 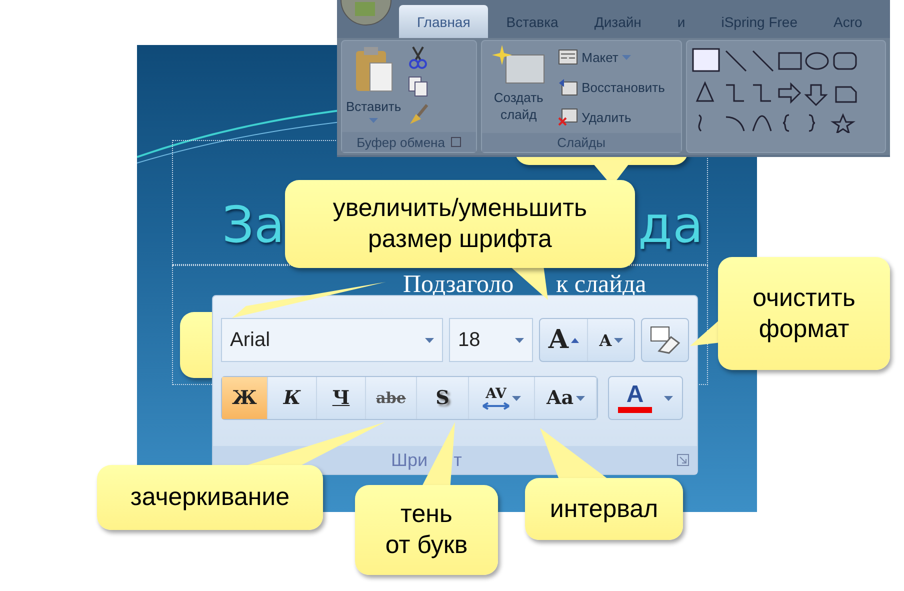 What do you see at coordinates (519, 87) in the screenshot?
I see `new-slide-button: Создать слайд` at bounding box center [519, 87].